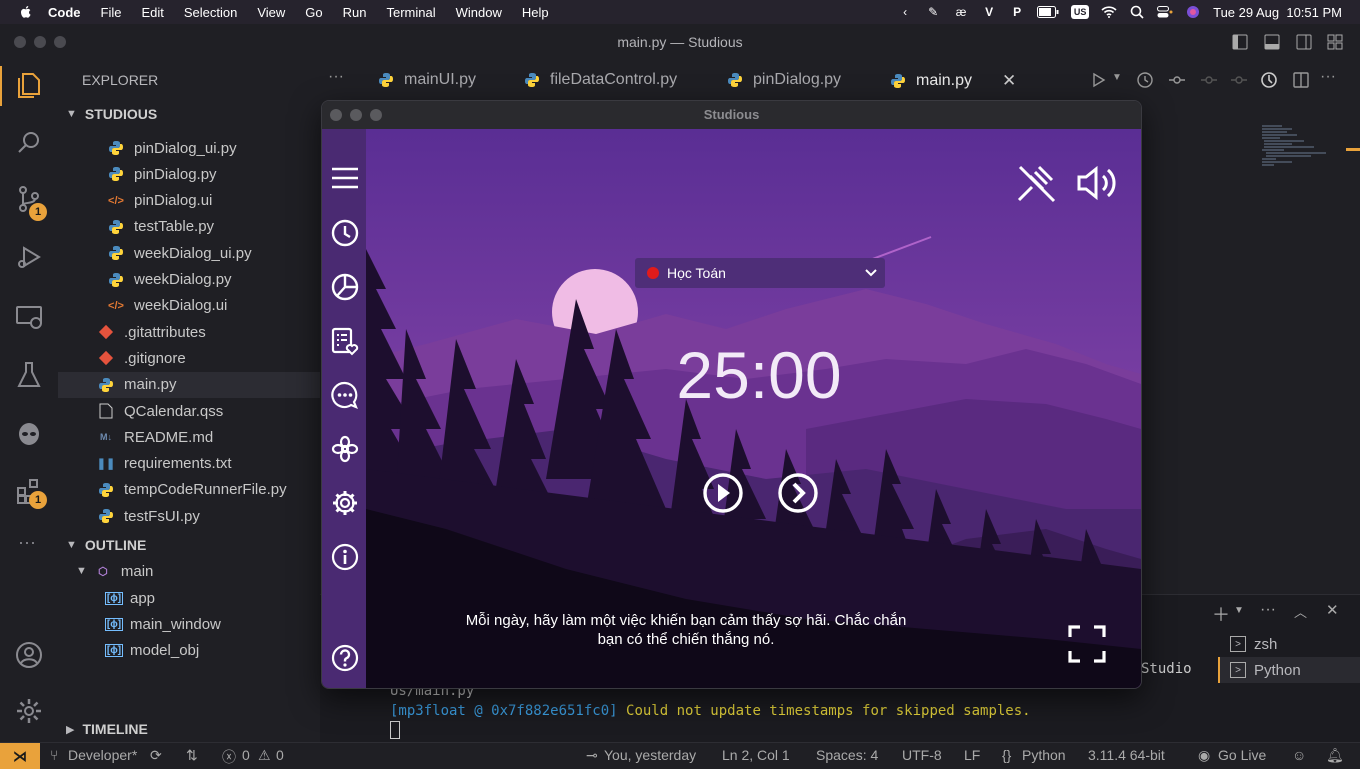 The height and width of the screenshot is (769, 1360). Describe the element at coordinates (1305, 147) in the screenshot. I see `minimap` at that location.